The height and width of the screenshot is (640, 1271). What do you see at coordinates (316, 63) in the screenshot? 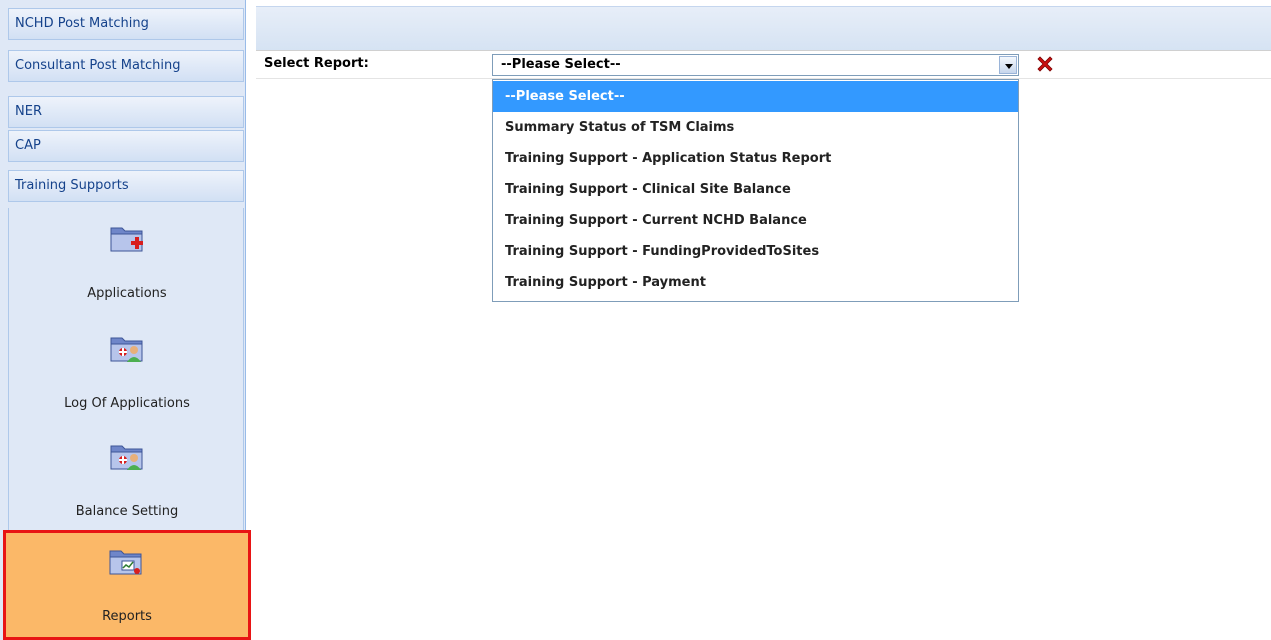
I see `select-report-label: Select Report:` at bounding box center [316, 63].